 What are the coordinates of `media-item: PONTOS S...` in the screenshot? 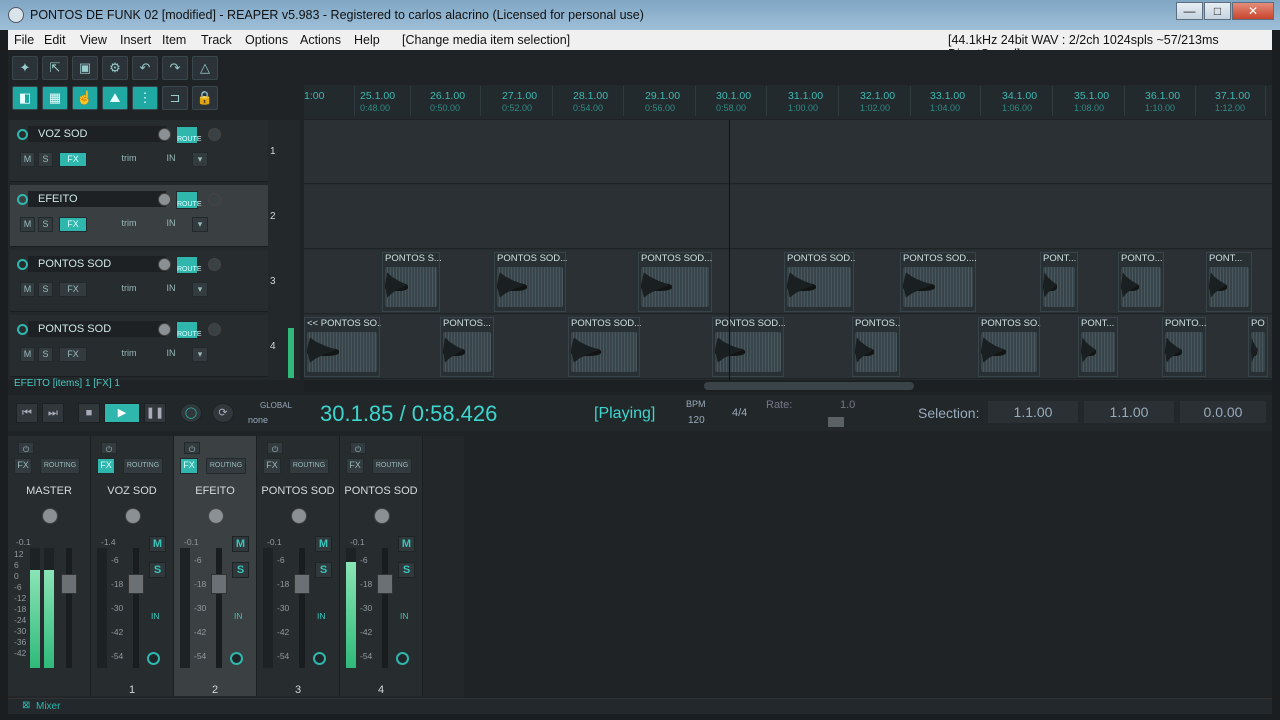 It's located at (411, 282).